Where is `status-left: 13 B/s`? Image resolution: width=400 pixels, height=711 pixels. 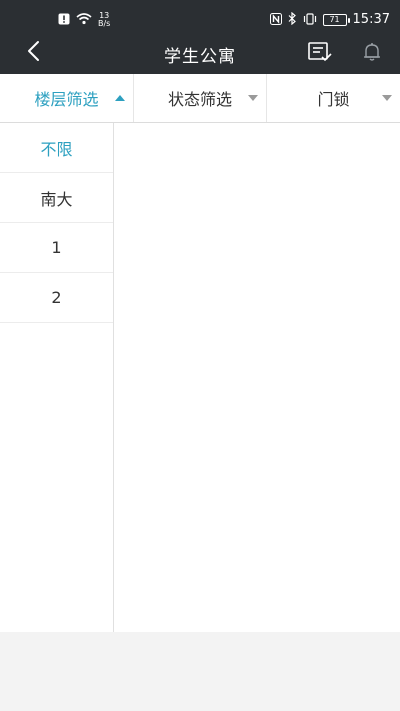 status-left: 13 B/s is located at coordinates (84, 19).